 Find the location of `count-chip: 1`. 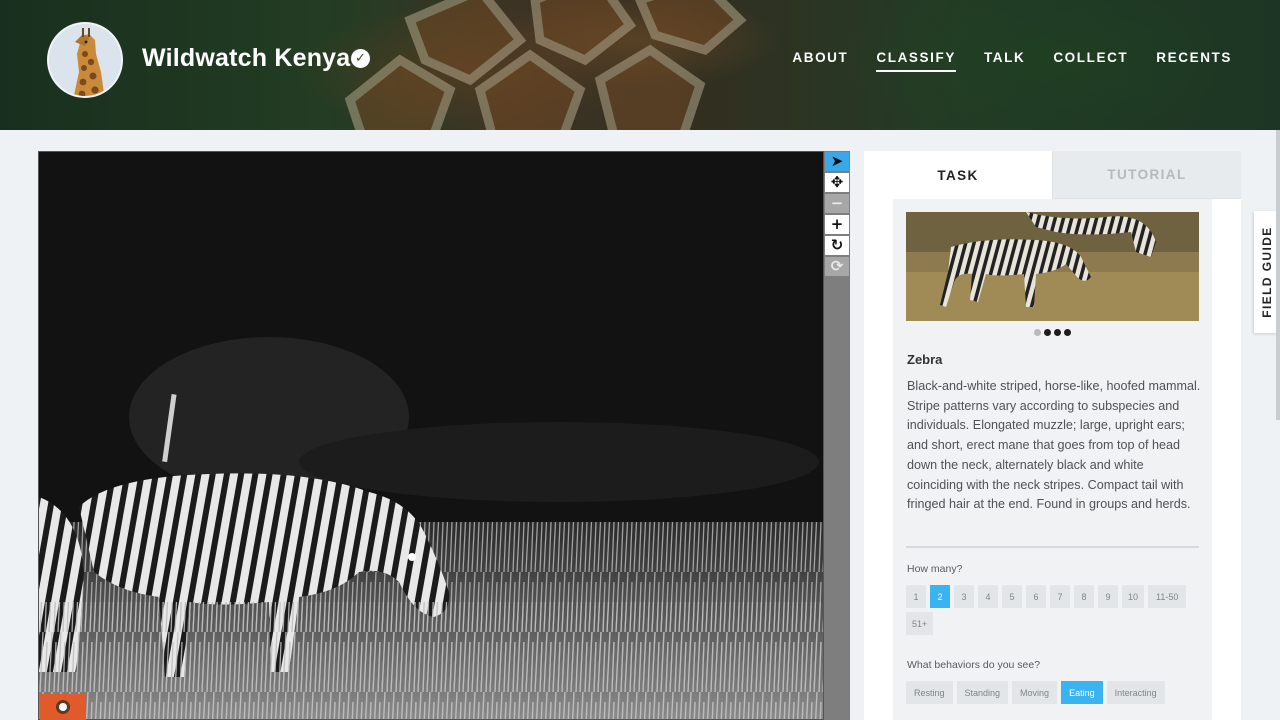

count-chip: 1 is located at coordinates (916, 596).